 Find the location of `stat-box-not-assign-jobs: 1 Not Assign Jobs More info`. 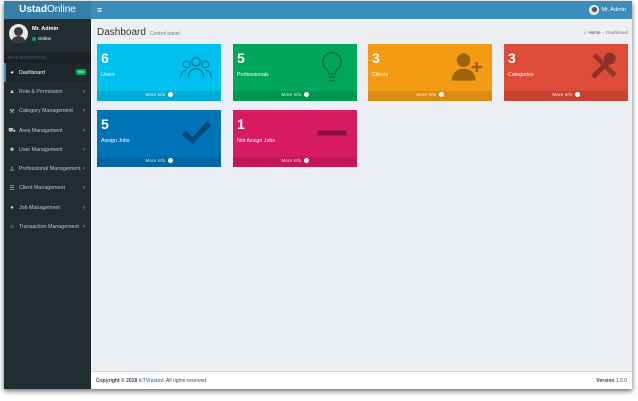

stat-box-not-assign-jobs: 1 Not Assign Jobs More info is located at coordinates (295, 138).